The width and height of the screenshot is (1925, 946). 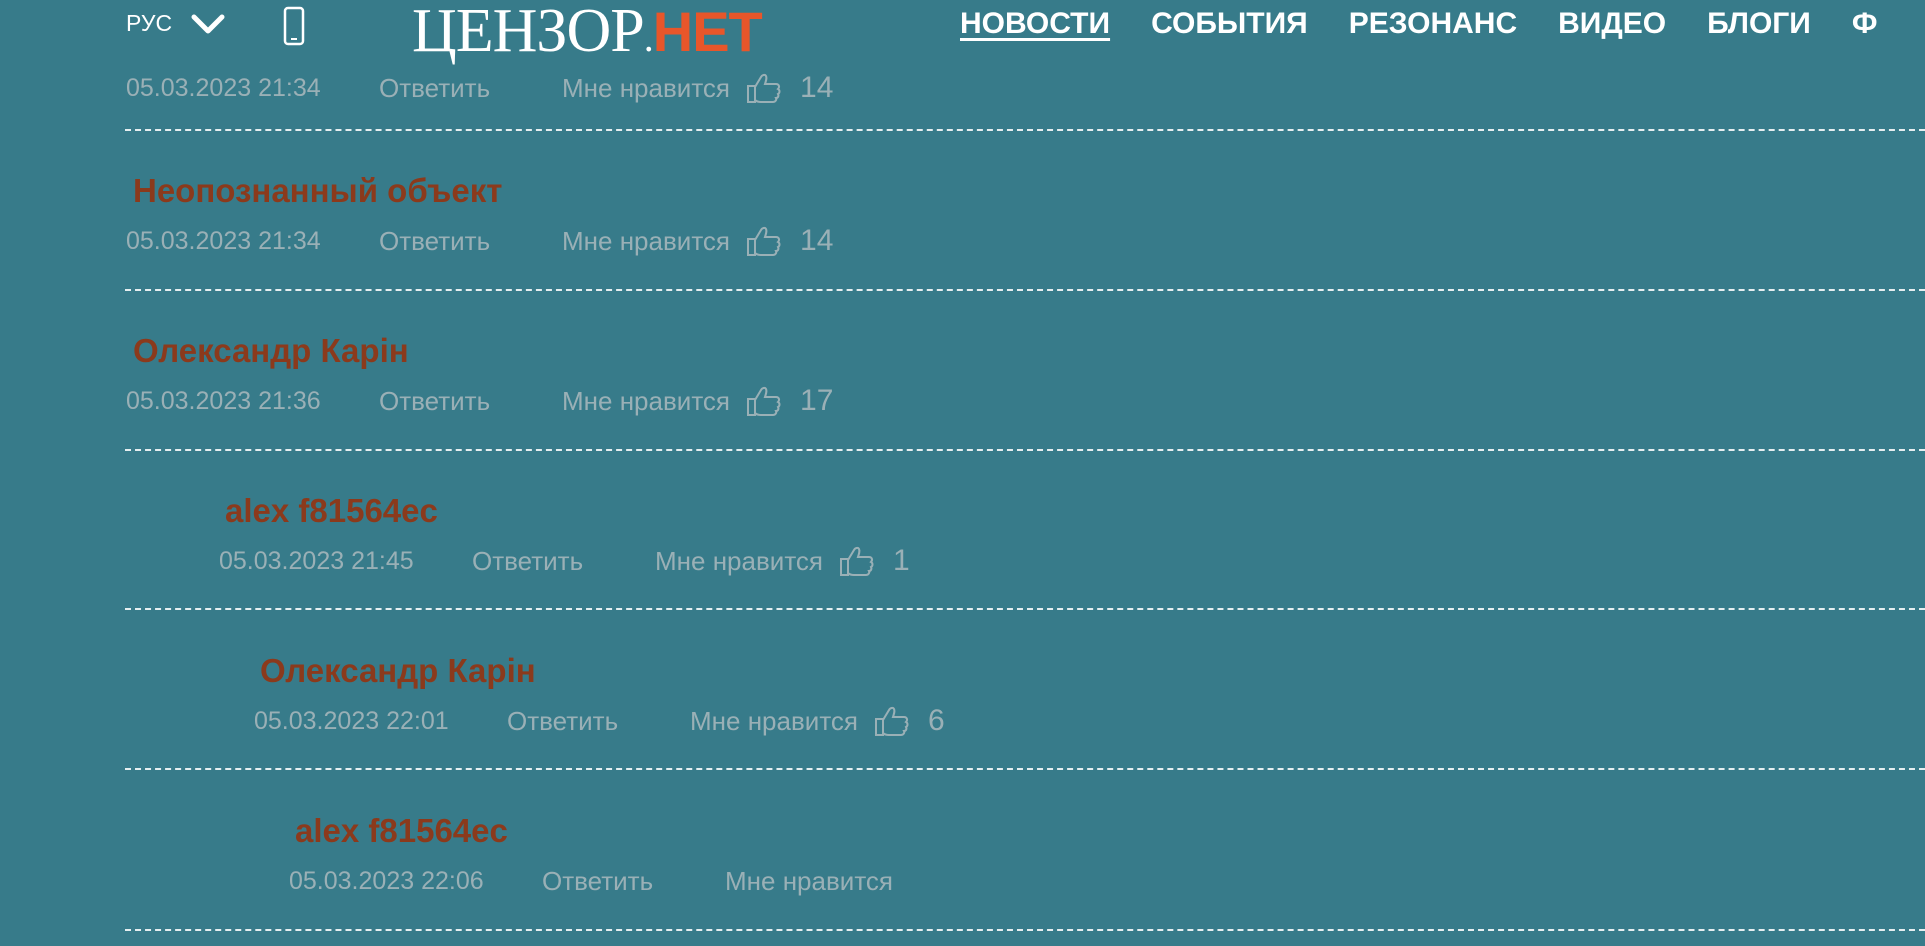 I want to click on logo-part-2: НЕТ, so click(x=707, y=31).